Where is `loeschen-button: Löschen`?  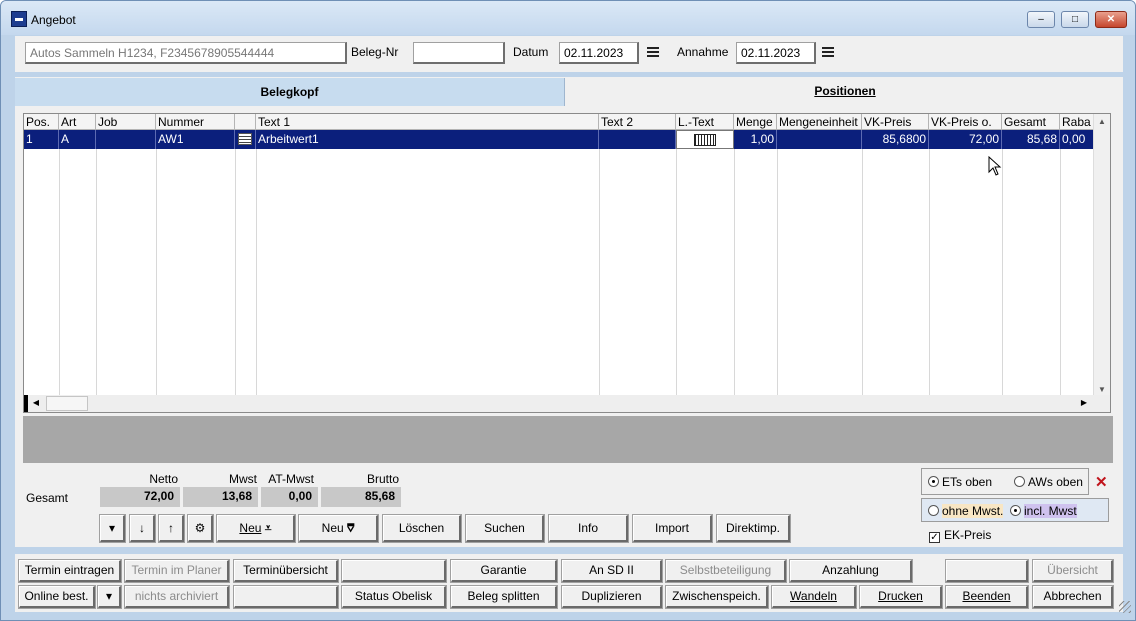
loeschen-button: Löschen is located at coordinates (422, 528).